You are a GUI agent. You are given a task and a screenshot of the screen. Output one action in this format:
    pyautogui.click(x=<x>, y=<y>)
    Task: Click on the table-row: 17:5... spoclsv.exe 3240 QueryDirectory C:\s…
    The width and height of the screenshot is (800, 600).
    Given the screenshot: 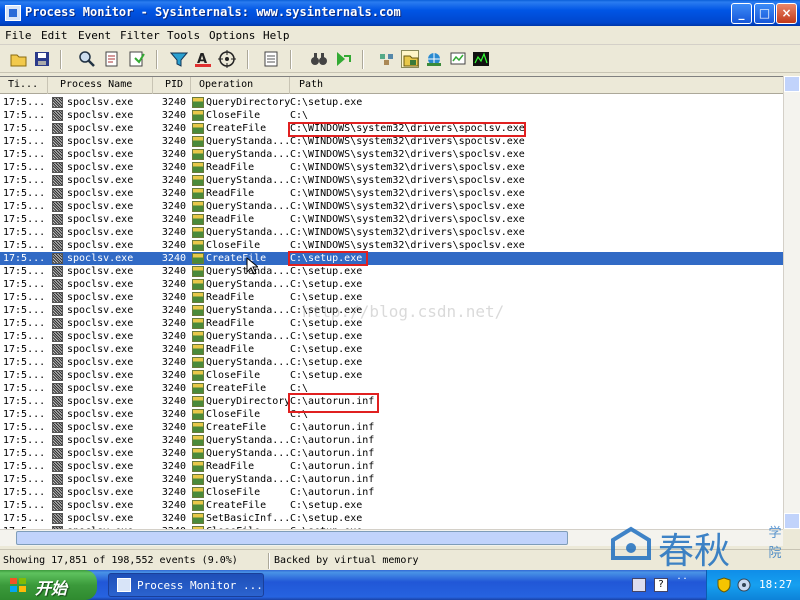 What is the action you would take?
    pyautogui.click(x=391, y=102)
    